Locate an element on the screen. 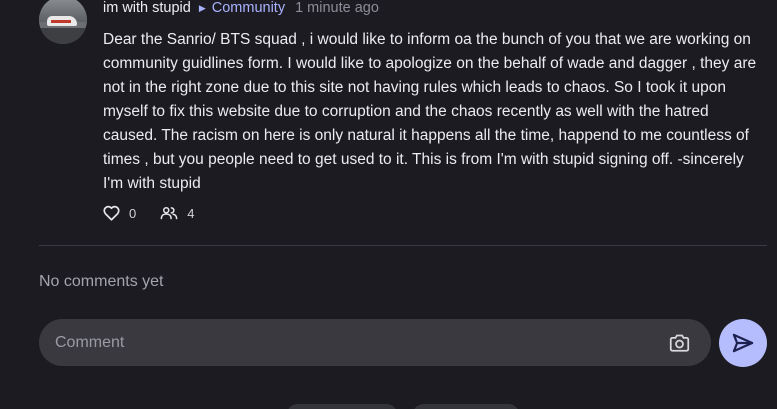 The image size is (777, 409). send-button is located at coordinates (743, 343).